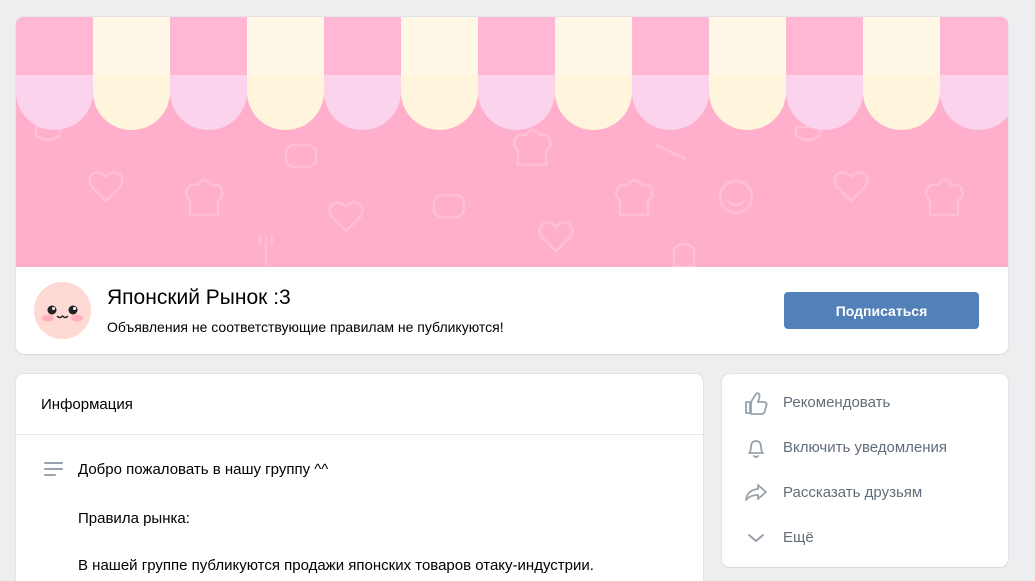  I want to click on chevron-down-icon, so click(756, 538).